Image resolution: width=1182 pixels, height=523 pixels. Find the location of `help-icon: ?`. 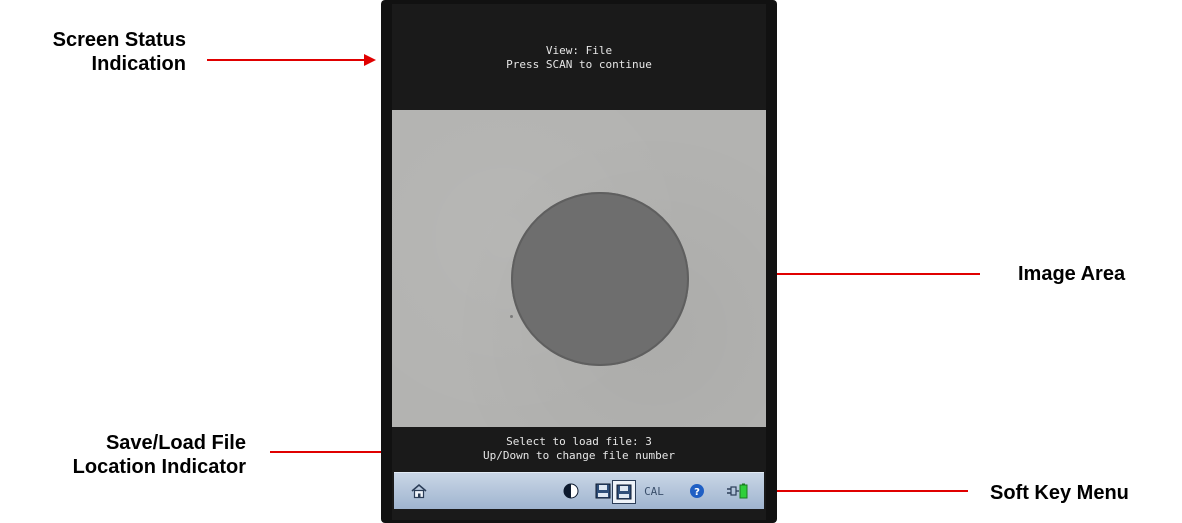

help-icon: ? is located at coordinates (697, 491).